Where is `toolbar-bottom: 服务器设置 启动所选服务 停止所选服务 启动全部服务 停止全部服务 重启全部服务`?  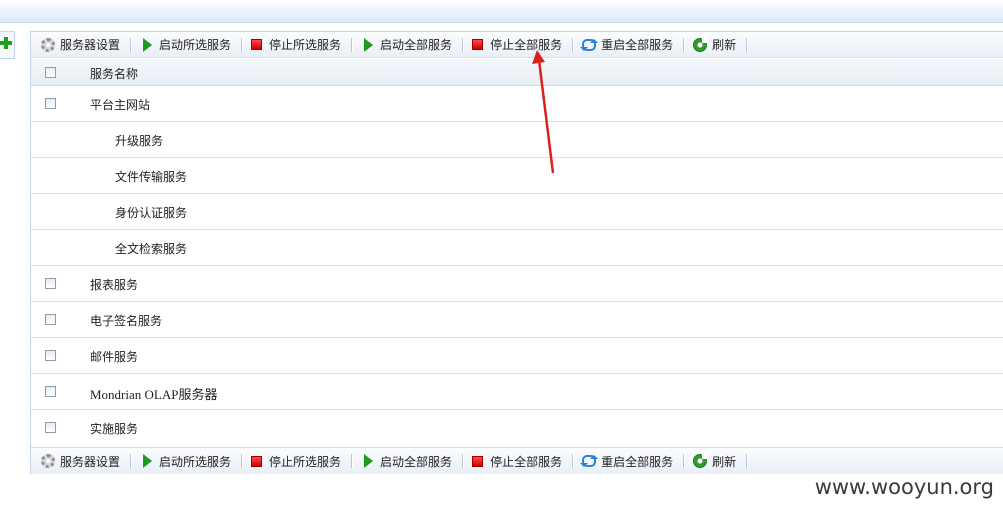
toolbar-bottom: 服务器设置 启动所选服务 停止所选服务 启动全部服务 停止全部服务 重启全部服务 is located at coordinates (517, 460).